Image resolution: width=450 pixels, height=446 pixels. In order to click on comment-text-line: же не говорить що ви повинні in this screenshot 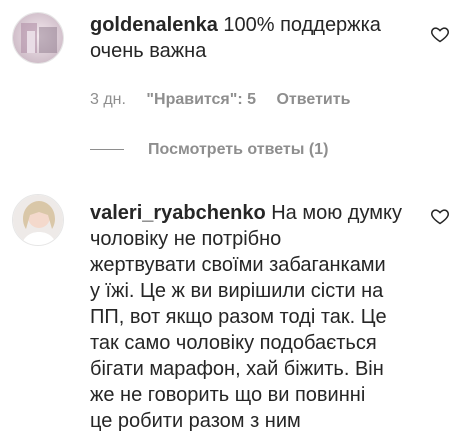, I will do `click(228, 395)`.